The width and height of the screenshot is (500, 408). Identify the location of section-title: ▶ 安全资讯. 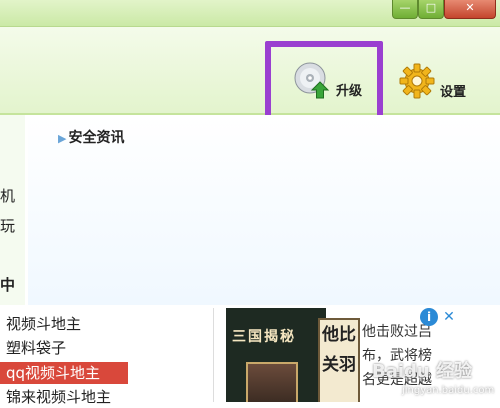
(91, 137).